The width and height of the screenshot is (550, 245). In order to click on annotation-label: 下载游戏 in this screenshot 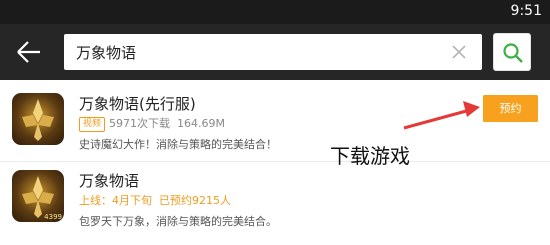, I will do `click(370, 156)`.